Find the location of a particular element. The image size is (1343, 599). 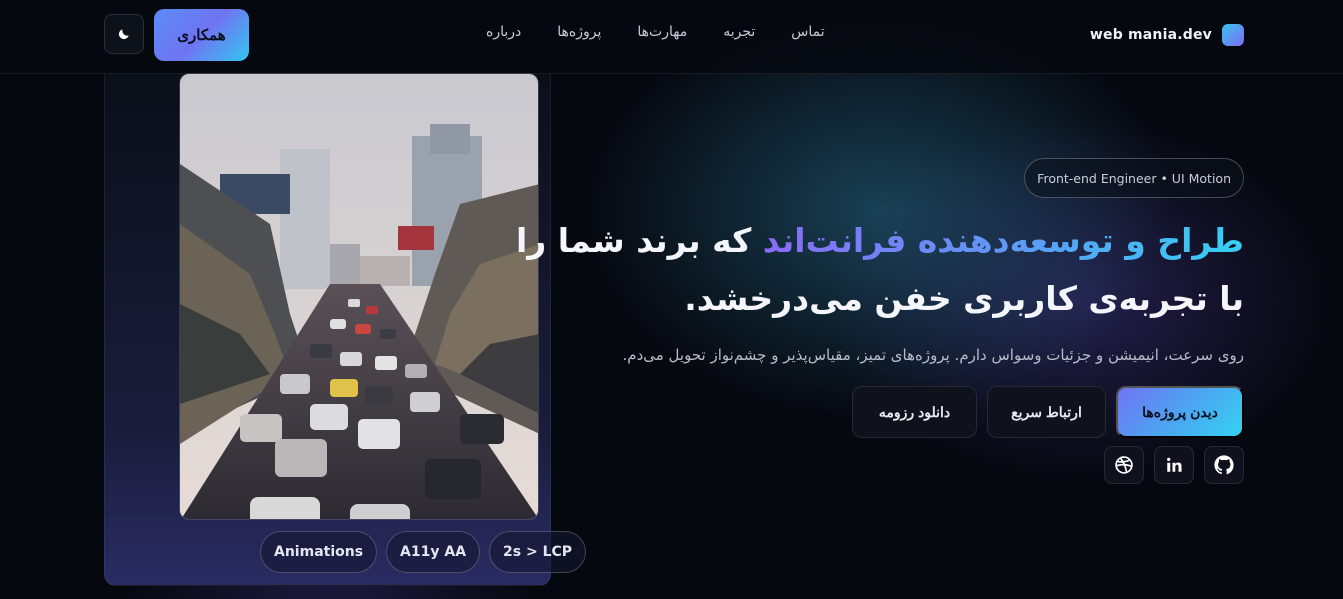

brand: web mania.dev is located at coordinates (1167, 35).